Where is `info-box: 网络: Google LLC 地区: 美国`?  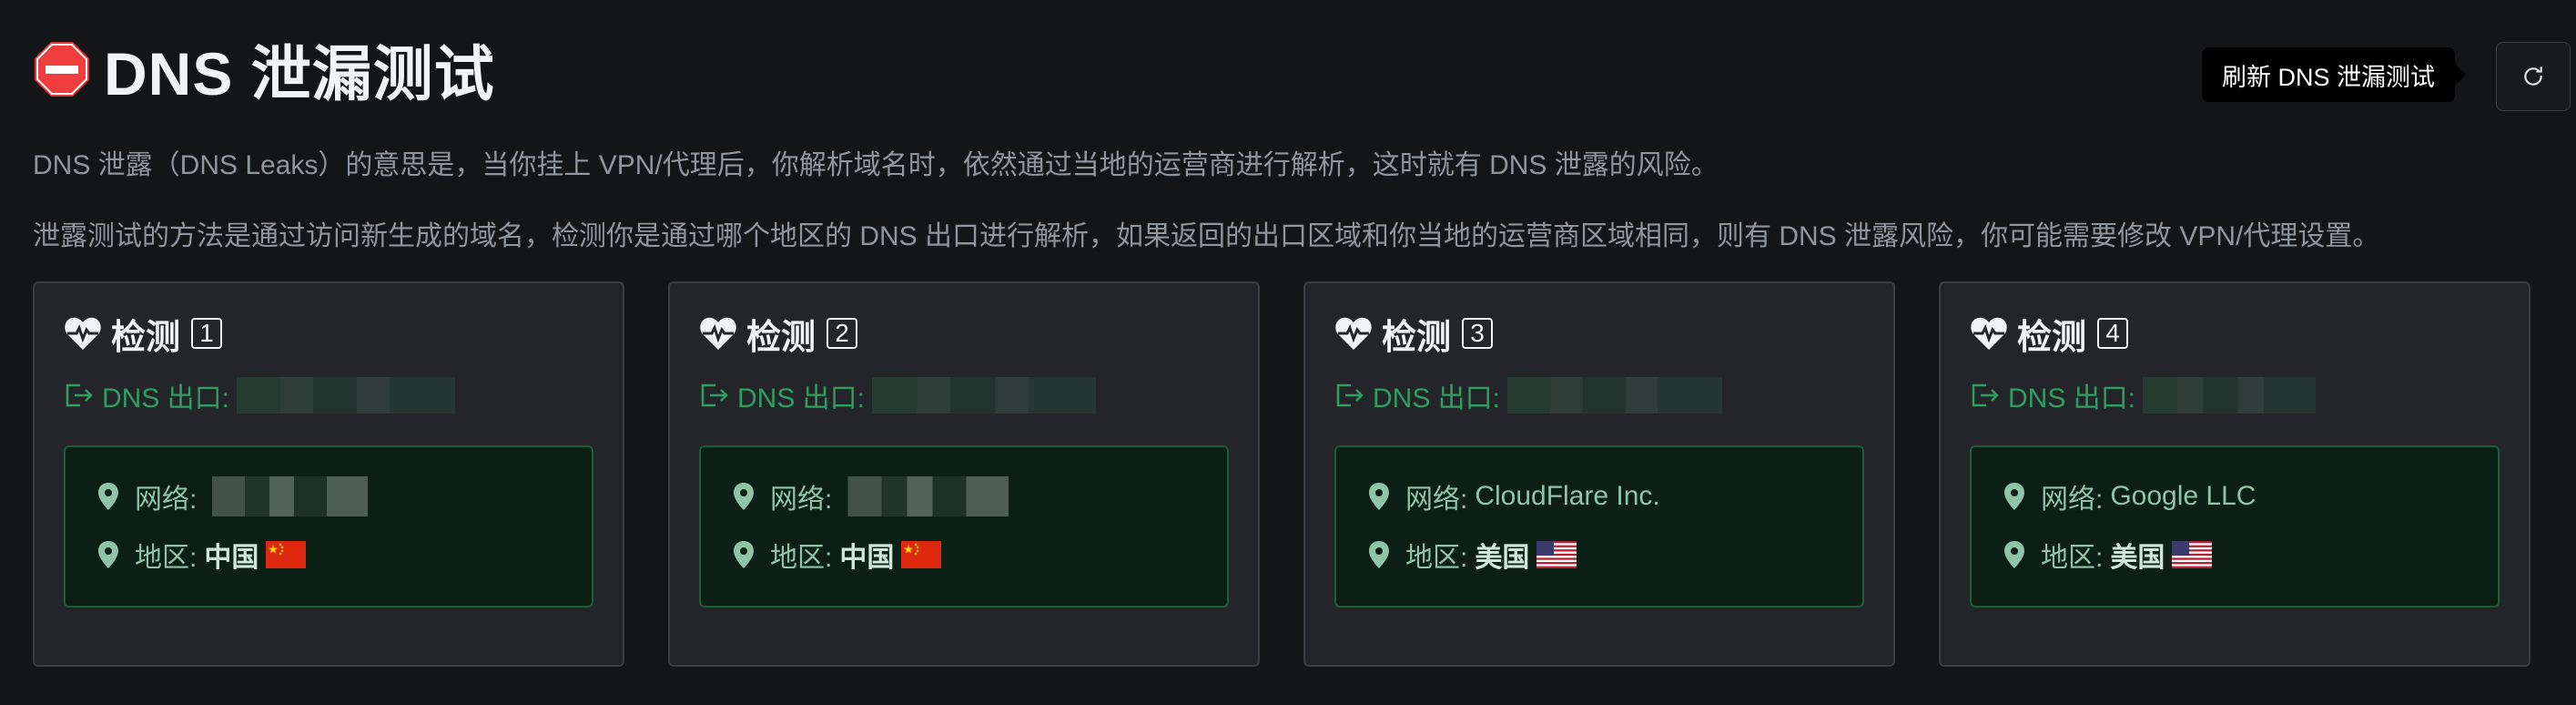 info-box: 网络: Google LLC 地区: 美国 is located at coordinates (2235, 526).